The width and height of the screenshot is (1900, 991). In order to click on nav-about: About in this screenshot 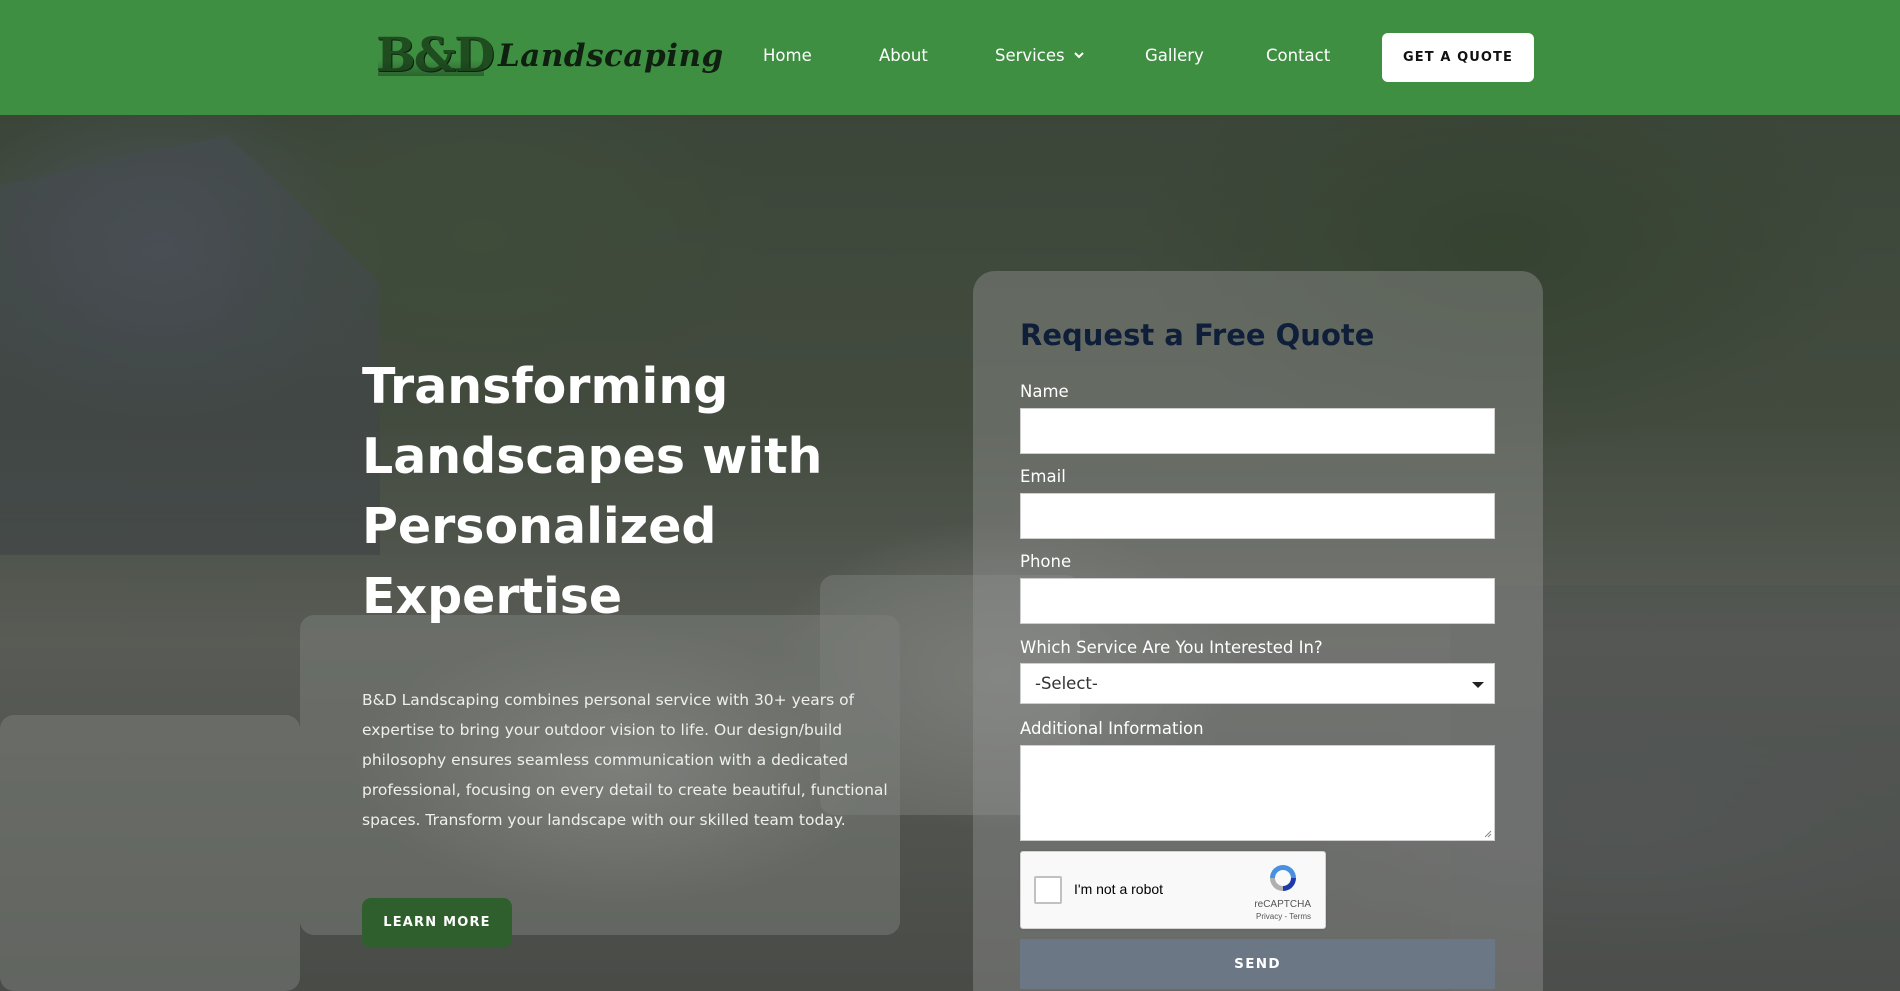, I will do `click(903, 56)`.